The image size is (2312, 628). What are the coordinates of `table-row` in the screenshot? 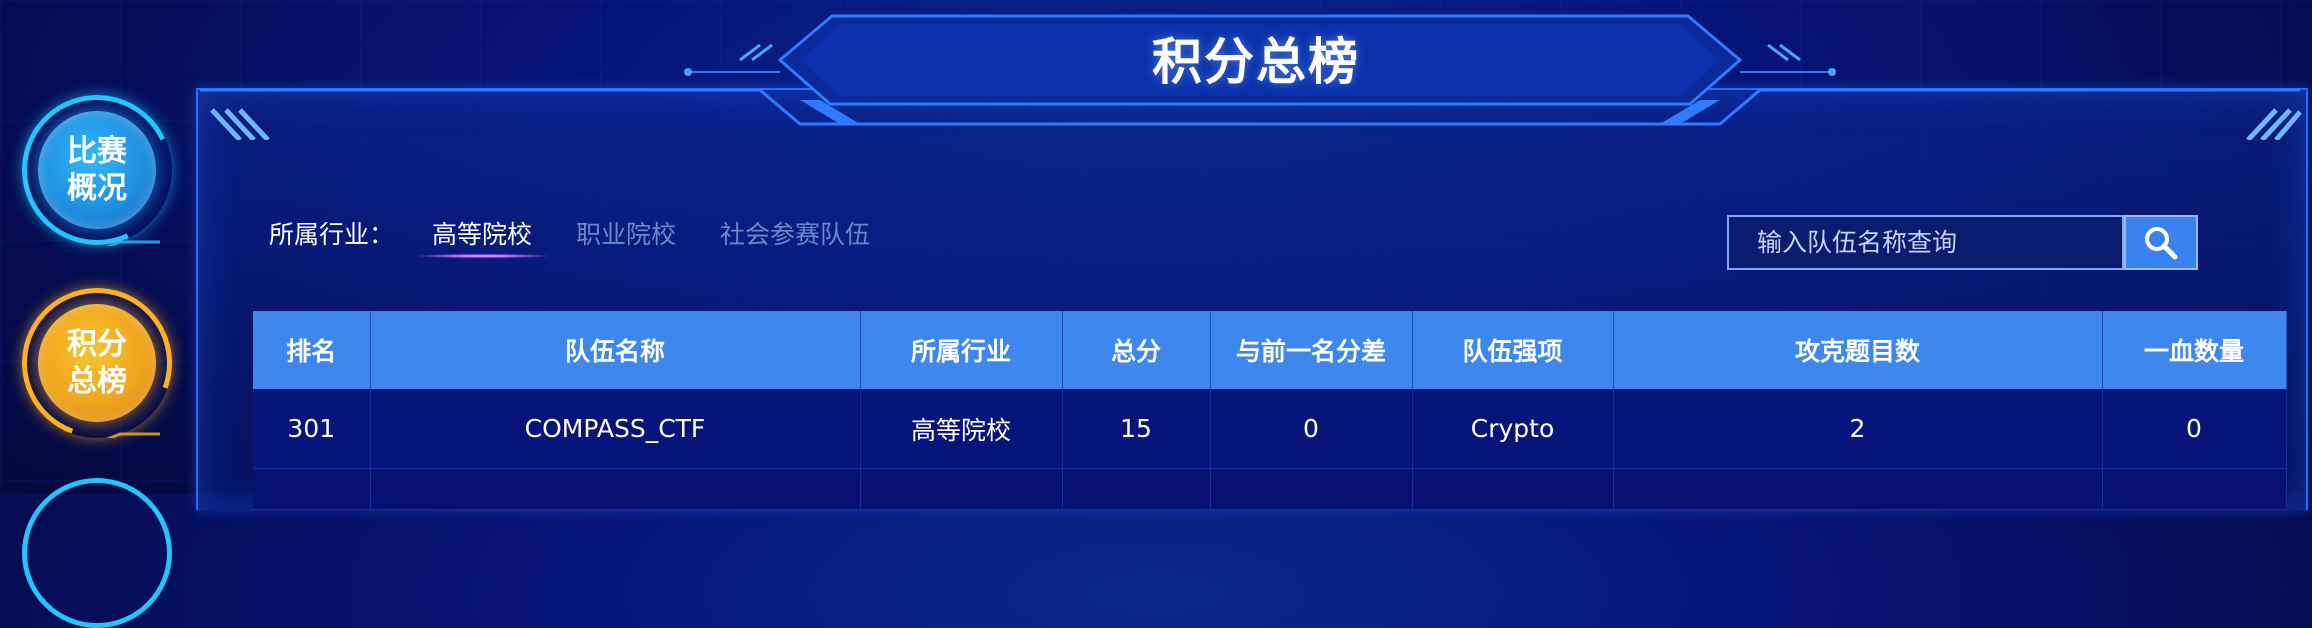 It's located at (1270, 489).